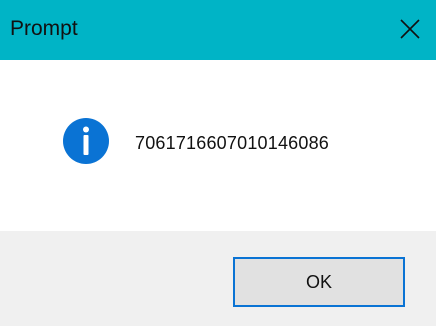 The image size is (436, 326). I want to click on ok-button: OK, so click(319, 282).